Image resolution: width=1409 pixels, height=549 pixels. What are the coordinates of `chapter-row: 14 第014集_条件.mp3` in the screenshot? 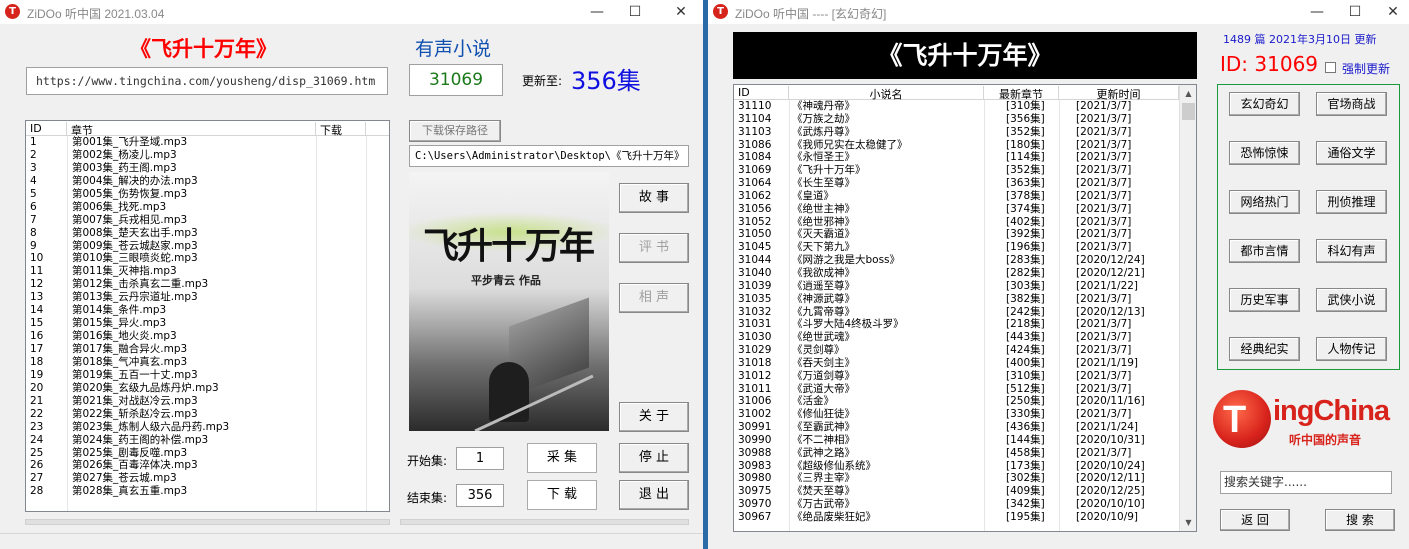 It's located at (207, 310).